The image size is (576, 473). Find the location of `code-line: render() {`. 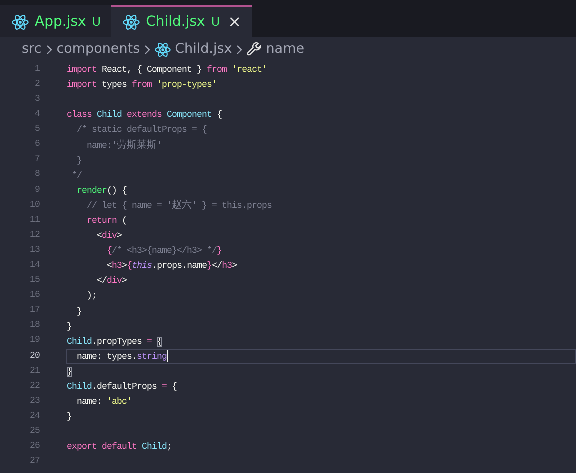

code-line: render() { is located at coordinates (102, 191).